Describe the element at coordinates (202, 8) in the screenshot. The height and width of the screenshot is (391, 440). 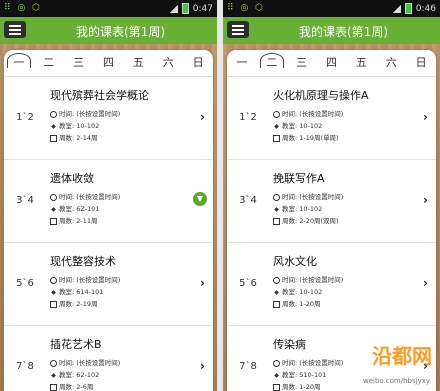
I see `clock-time: 0:47` at that location.